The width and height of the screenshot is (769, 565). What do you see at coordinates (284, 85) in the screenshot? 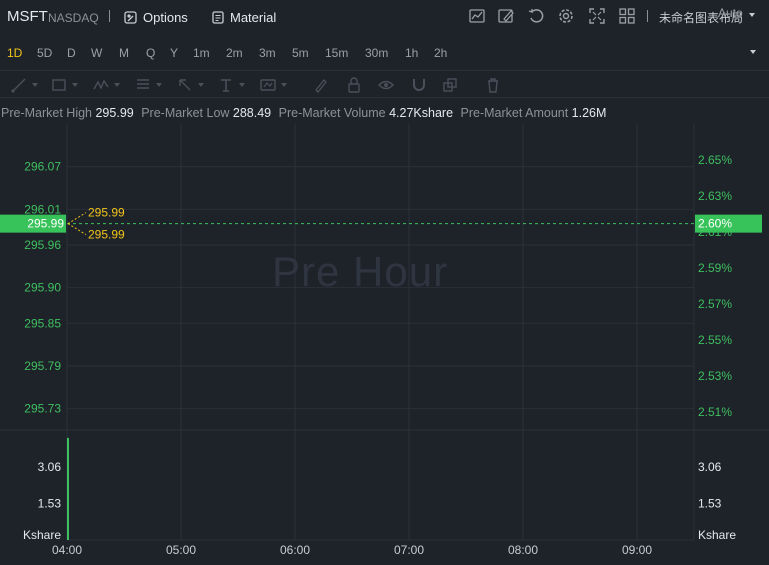
I see `measure-tool-chevron-icon` at bounding box center [284, 85].